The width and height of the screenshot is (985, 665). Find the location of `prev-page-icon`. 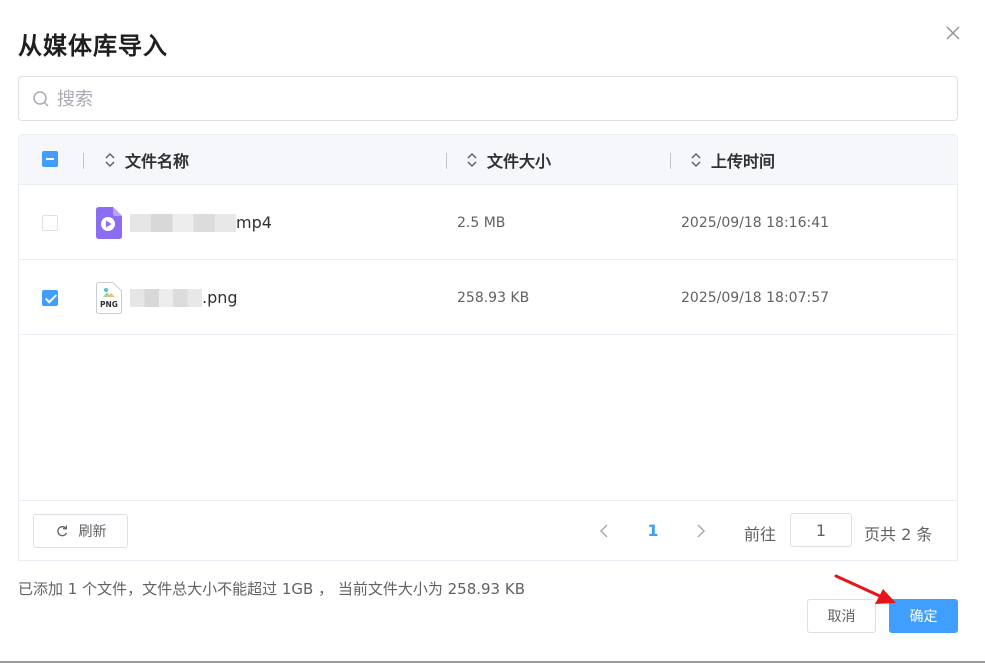

prev-page-icon is located at coordinates (604, 531).